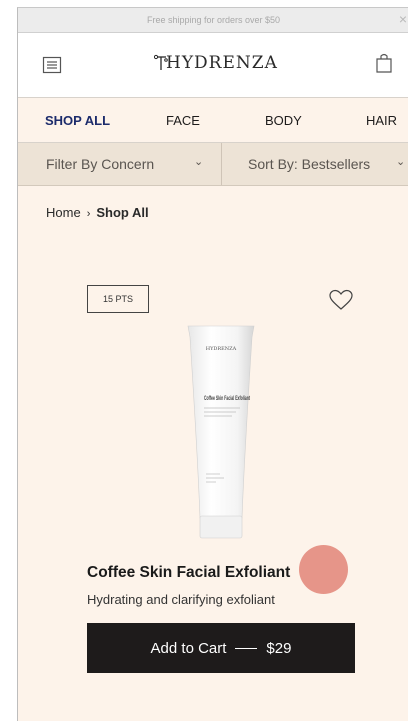 The image size is (408, 721). Describe the element at coordinates (181, 599) in the screenshot. I see `product-subtitle: Hydrating and clarifying exfoliant` at that location.